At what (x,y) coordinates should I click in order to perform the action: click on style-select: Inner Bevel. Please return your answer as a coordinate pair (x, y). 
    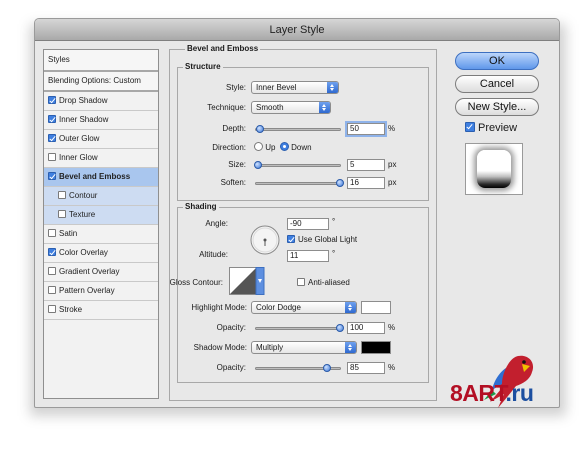
    Looking at the image, I should click on (295, 87).